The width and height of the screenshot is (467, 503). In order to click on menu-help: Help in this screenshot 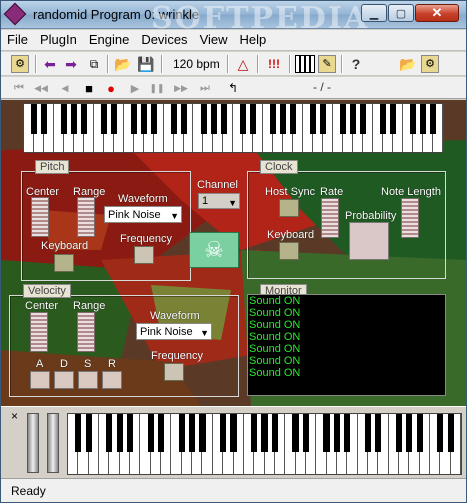, I will do `click(253, 40)`.